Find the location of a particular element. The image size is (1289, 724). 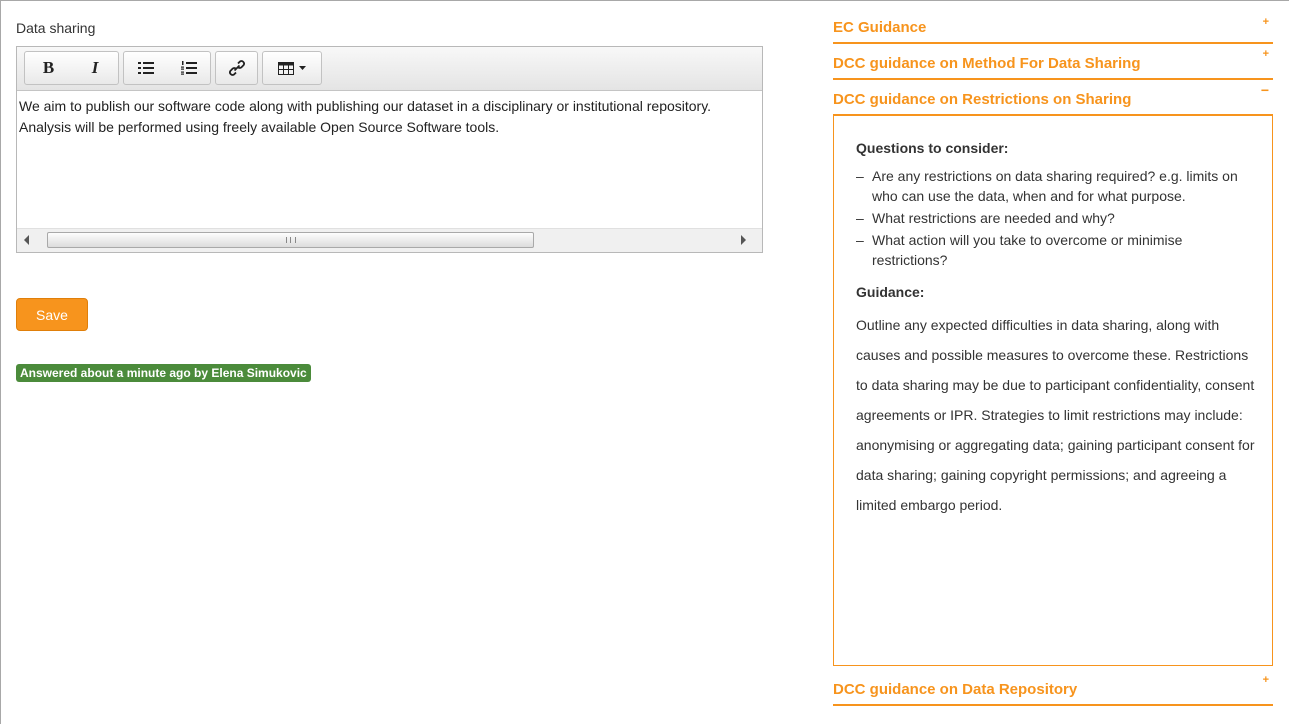

bold-button: B is located at coordinates (48, 68).